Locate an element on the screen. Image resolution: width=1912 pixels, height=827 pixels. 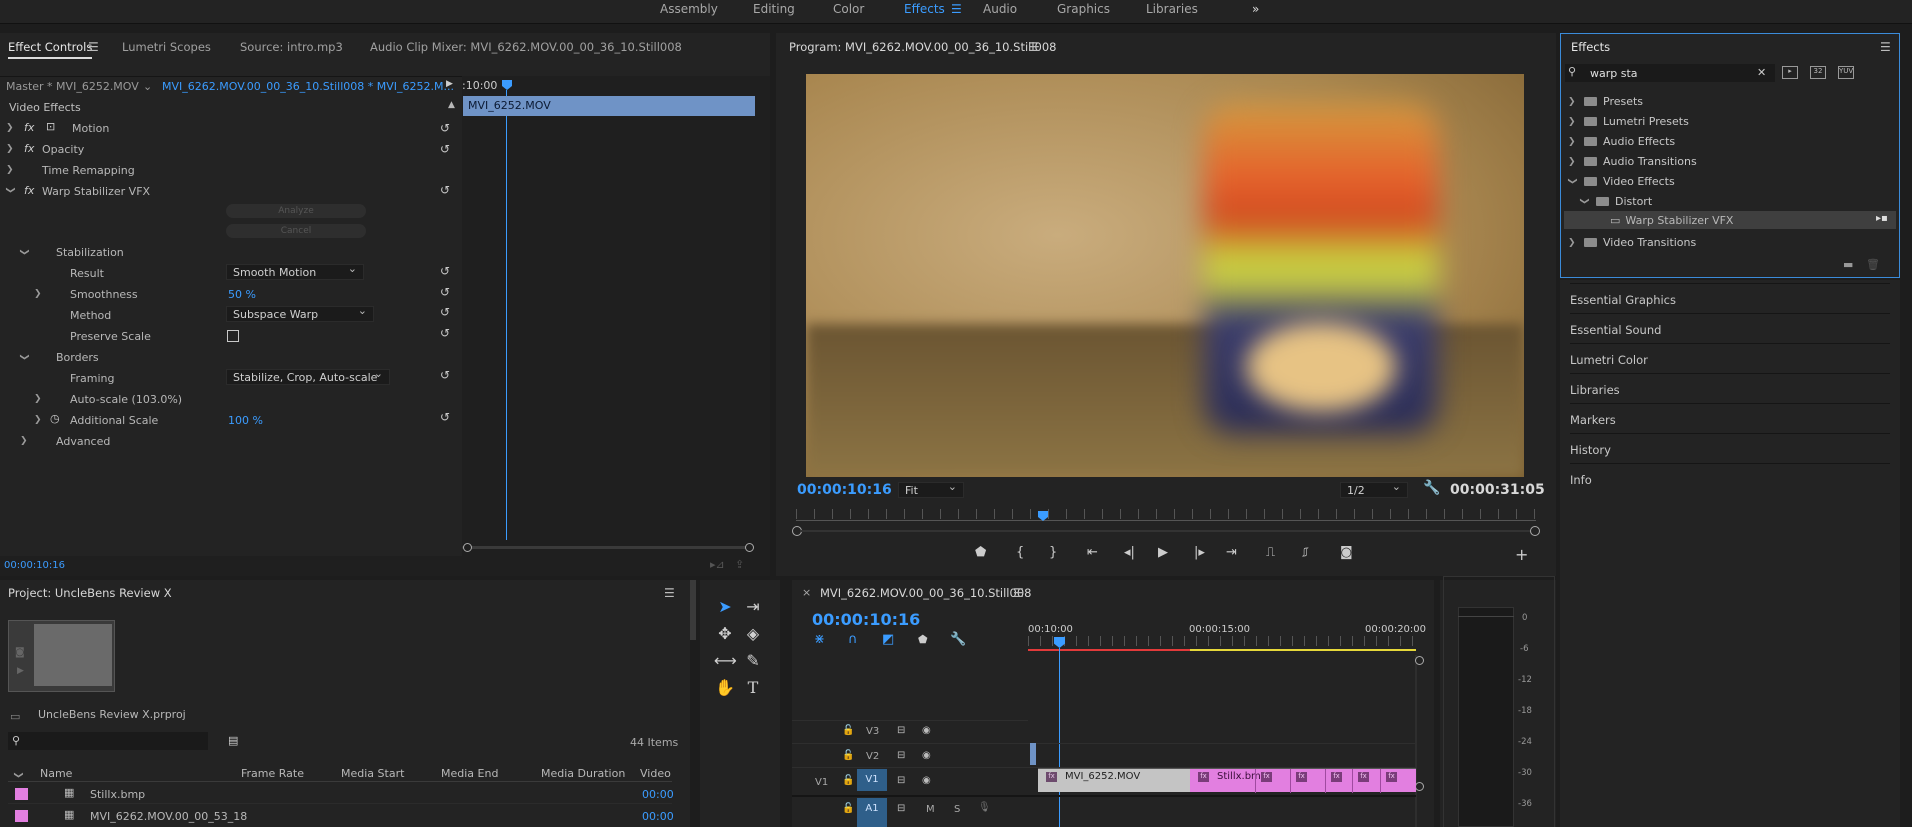
solo-button: S is located at coordinates (957, 809).